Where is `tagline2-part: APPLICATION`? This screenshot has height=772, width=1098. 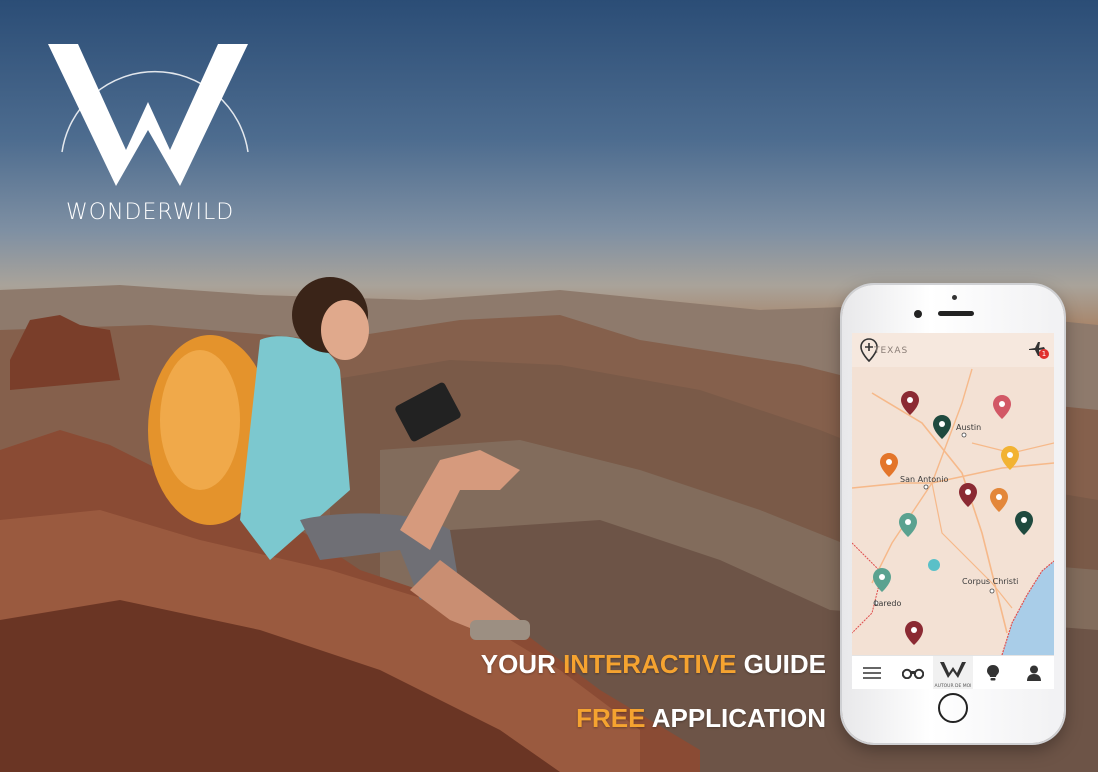
tagline2-part: APPLICATION is located at coordinates (735, 718).